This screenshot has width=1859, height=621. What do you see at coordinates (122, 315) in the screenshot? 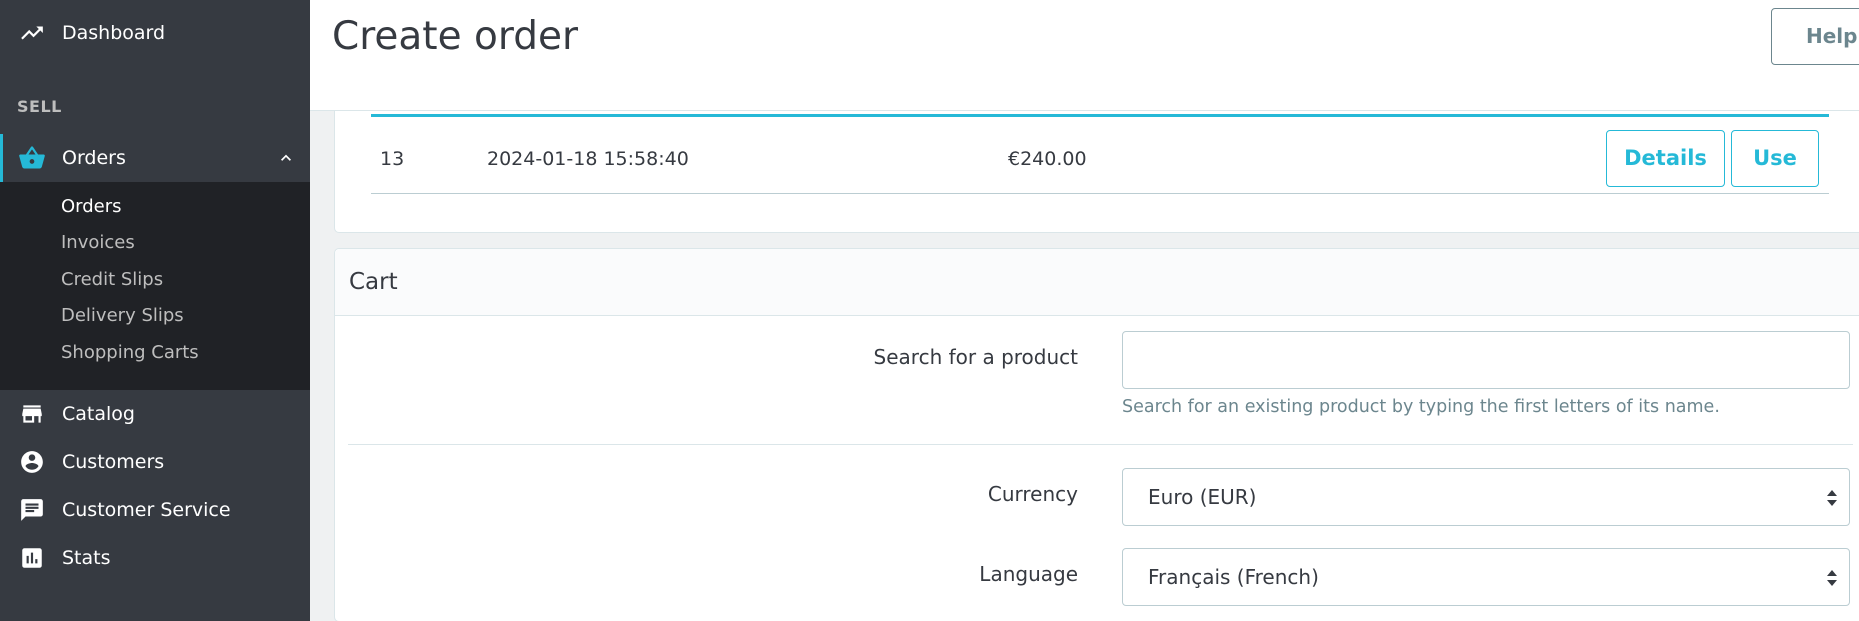
I see `subnav-delivery-slips: Delivery Slips` at bounding box center [122, 315].